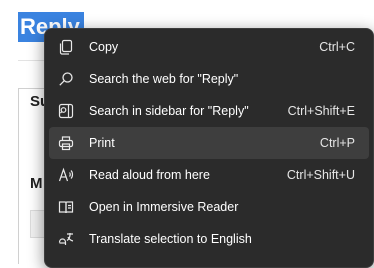 Image resolution: width=374 pixels, height=268 pixels. I want to click on menu-item-translate: Translate selection to English, so click(209, 239).